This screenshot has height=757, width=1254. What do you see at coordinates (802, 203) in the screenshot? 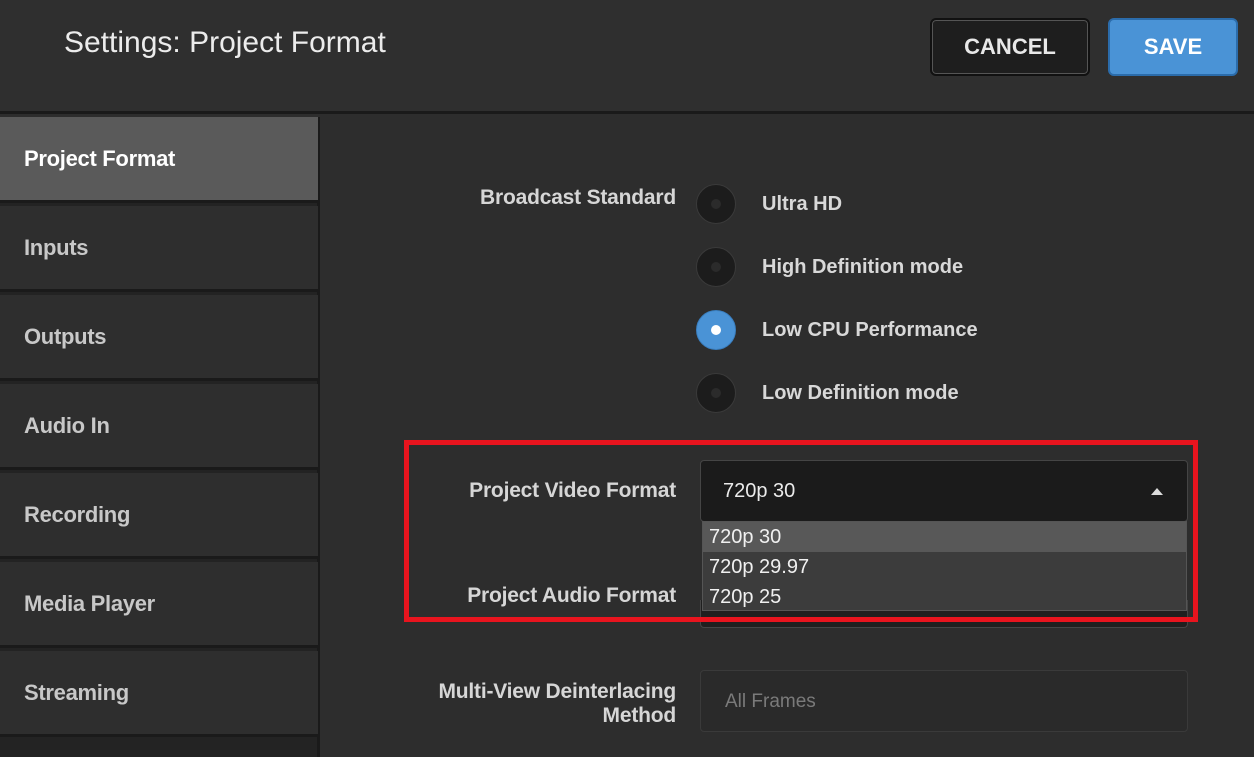
I see `radio-label: Ultra HD` at bounding box center [802, 203].